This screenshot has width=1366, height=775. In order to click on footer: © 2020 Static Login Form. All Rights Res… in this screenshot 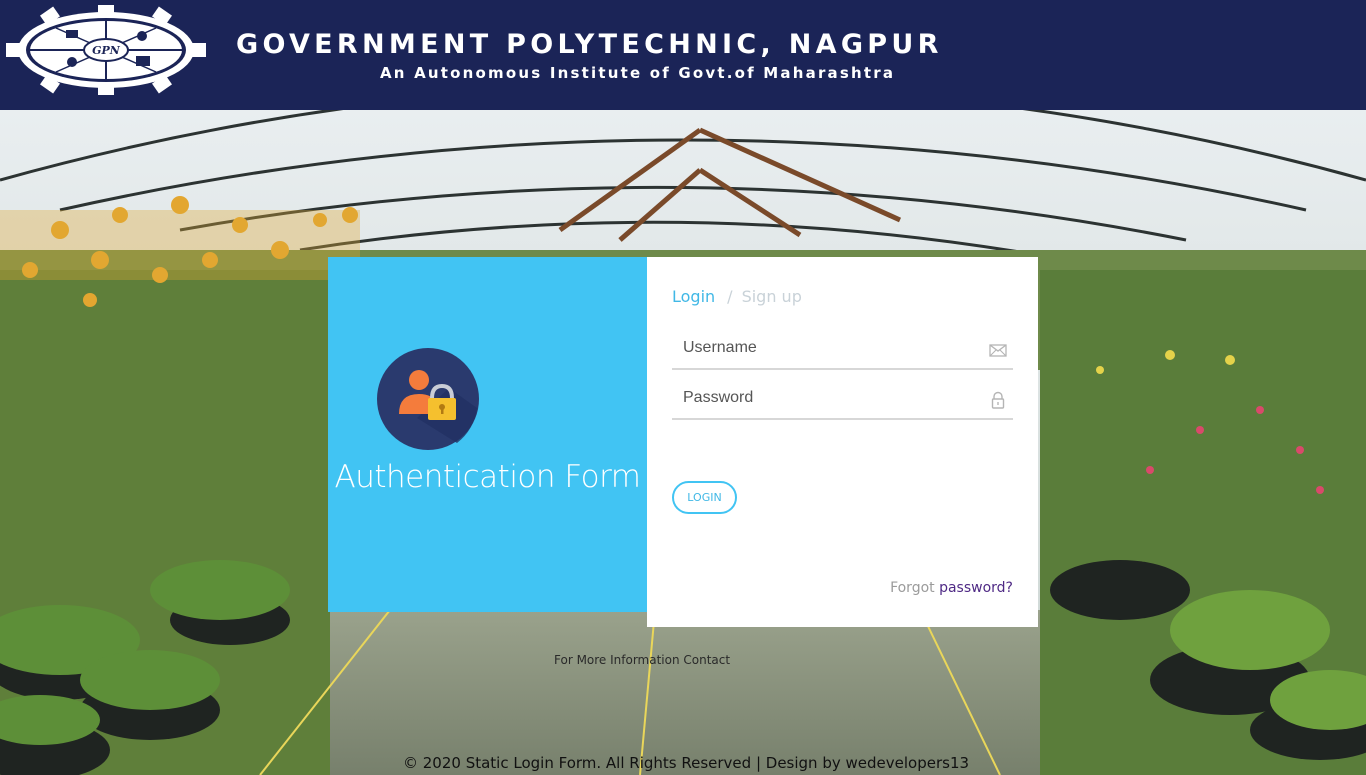, I will do `click(686, 763)`.